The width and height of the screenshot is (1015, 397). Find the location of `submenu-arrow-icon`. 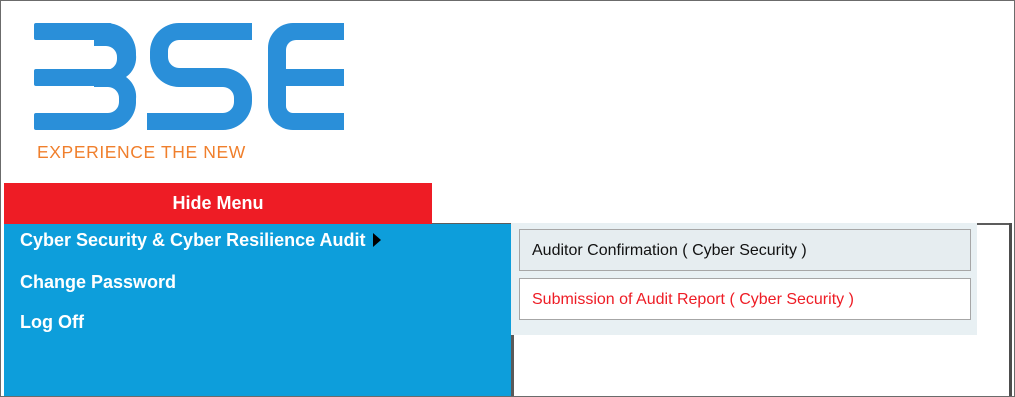

submenu-arrow-icon is located at coordinates (377, 240).